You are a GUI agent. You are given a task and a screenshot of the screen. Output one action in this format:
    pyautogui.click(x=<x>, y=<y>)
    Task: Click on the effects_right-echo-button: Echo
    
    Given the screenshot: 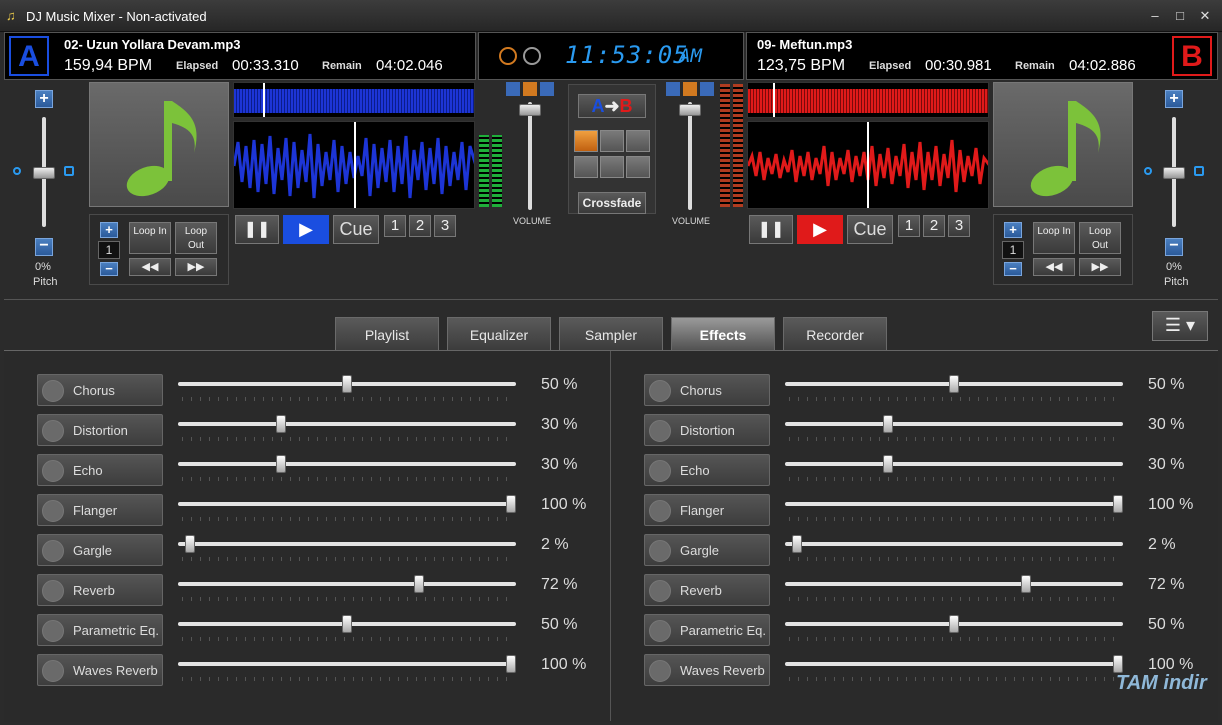 What is the action you would take?
    pyautogui.click(x=707, y=470)
    